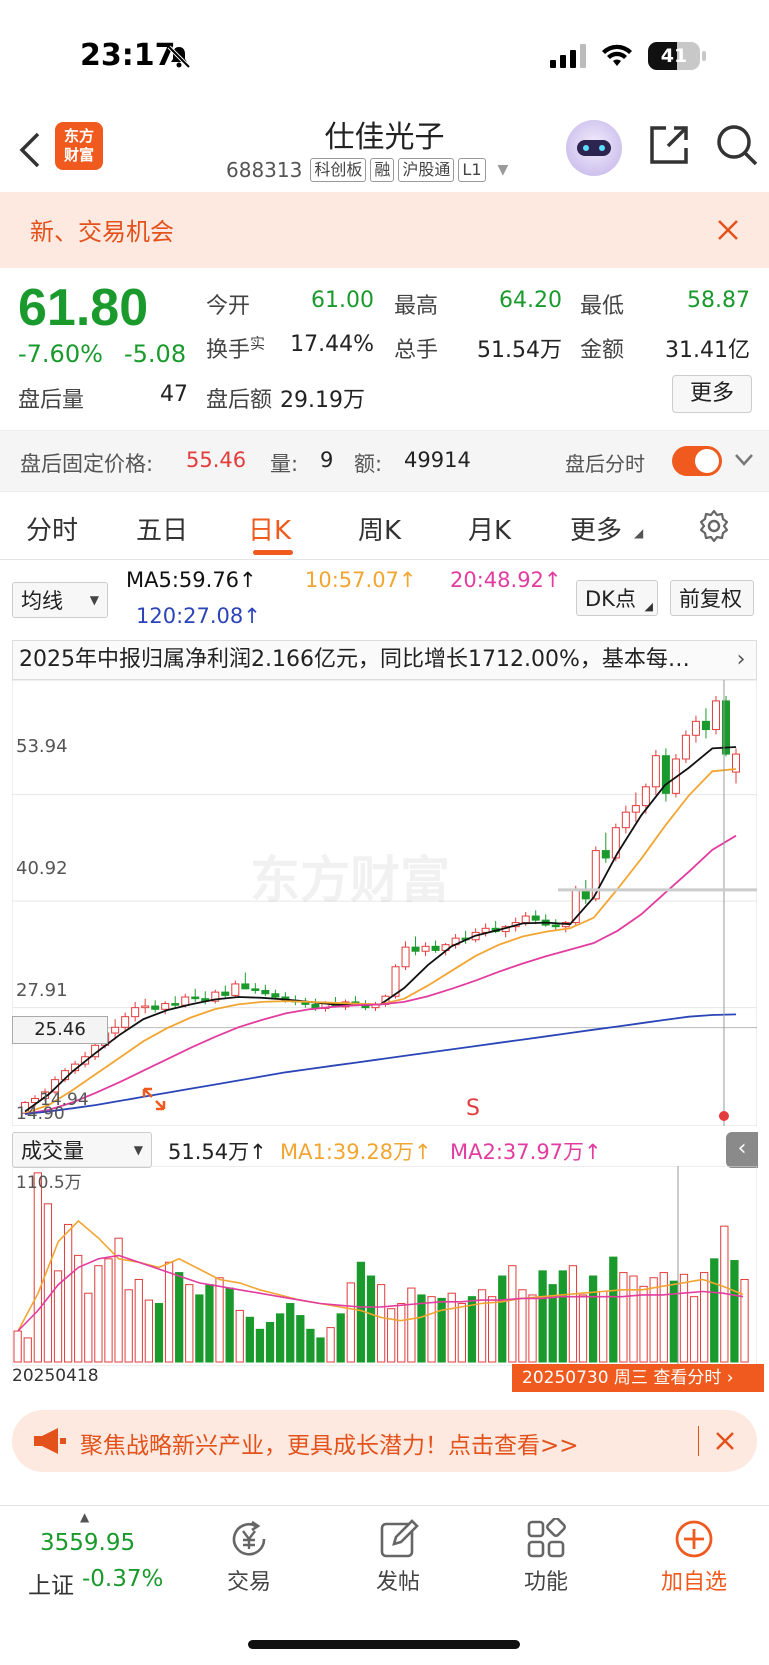 The width and height of the screenshot is (769, 1665). I want to click on tag-board: 科创板, so click(338, 170).